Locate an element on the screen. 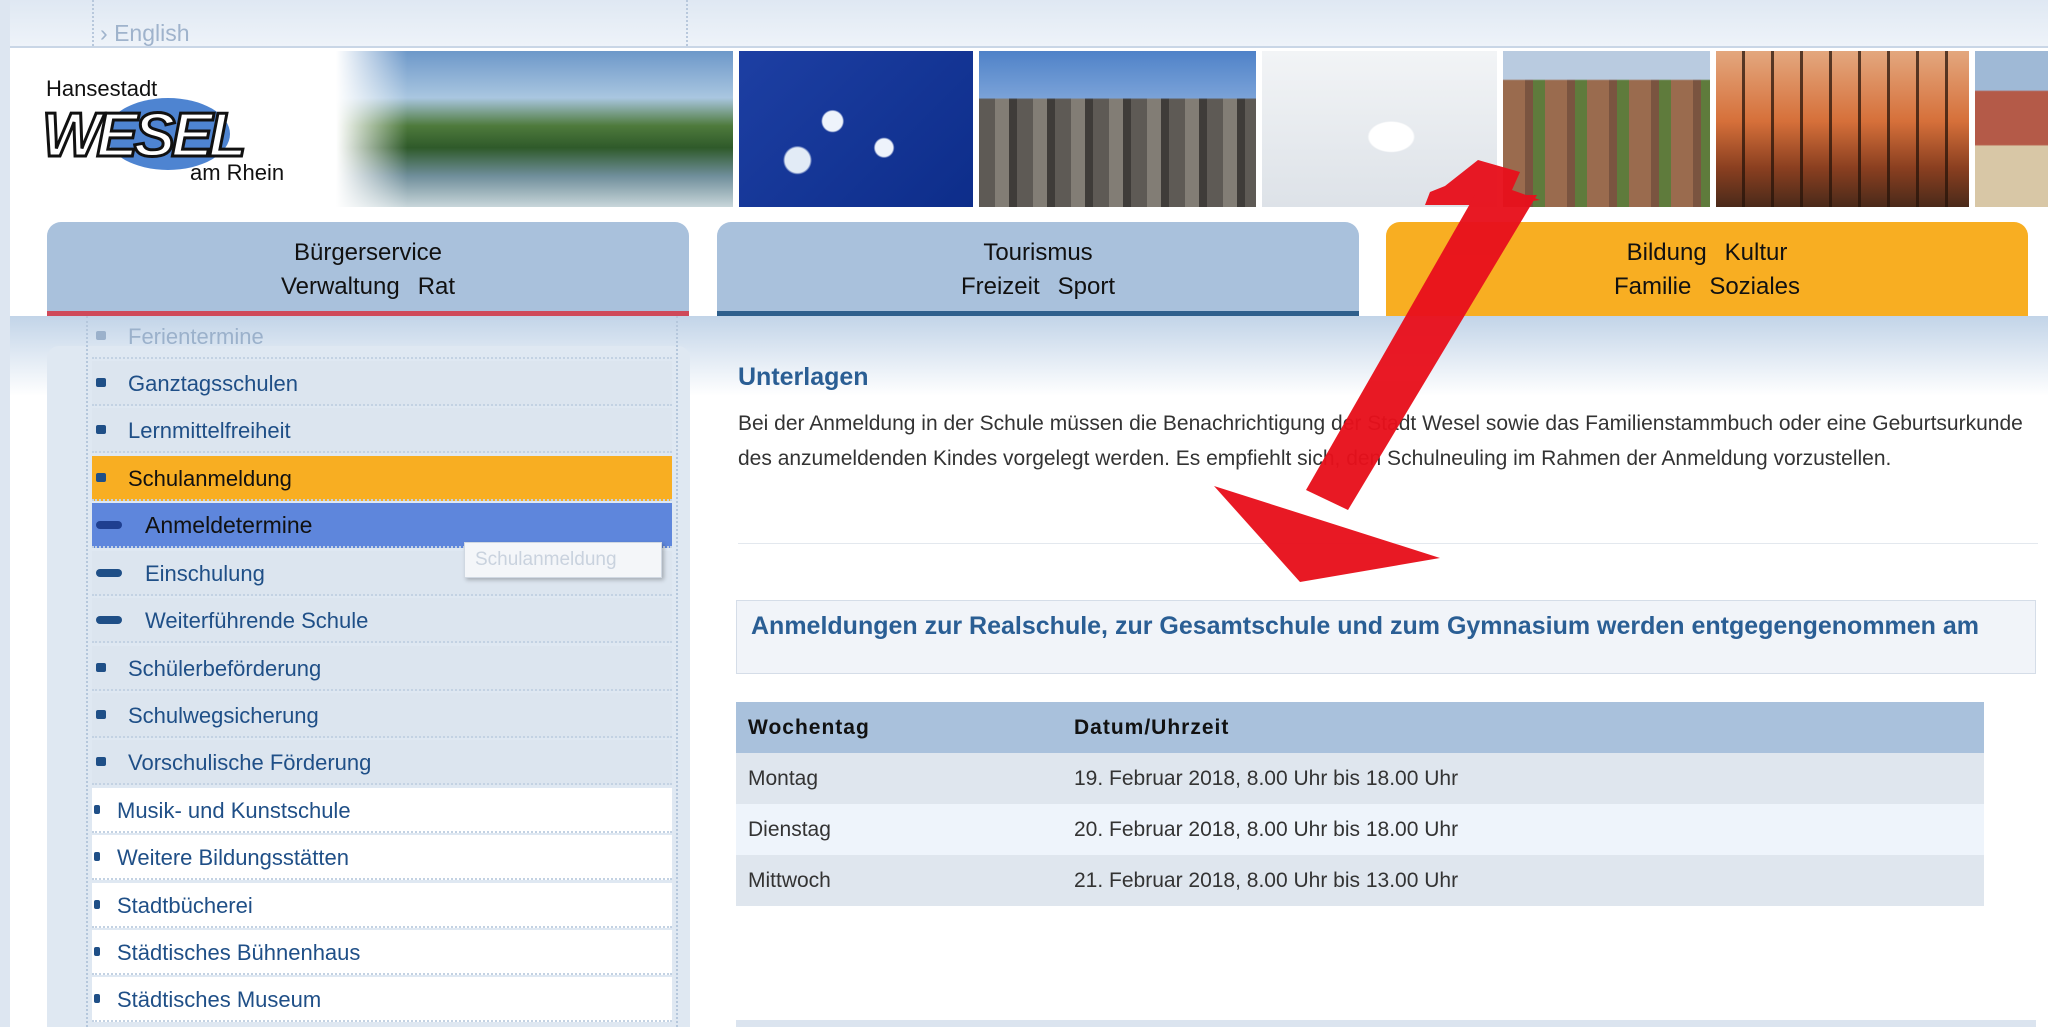 This screenshot has height=1027, width=2048. table-cell-datetime: 21. Februar 2018, 8.00 Uhr bis 13.00 Uhr is located at coordinates (1266, 880).